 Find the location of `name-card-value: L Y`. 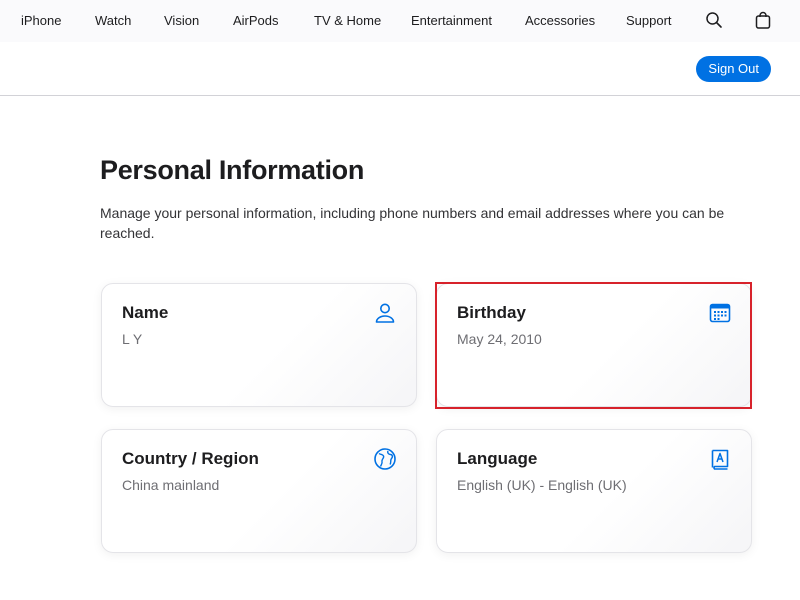

name-card-value: L Y is located at coordinates (132, 339).